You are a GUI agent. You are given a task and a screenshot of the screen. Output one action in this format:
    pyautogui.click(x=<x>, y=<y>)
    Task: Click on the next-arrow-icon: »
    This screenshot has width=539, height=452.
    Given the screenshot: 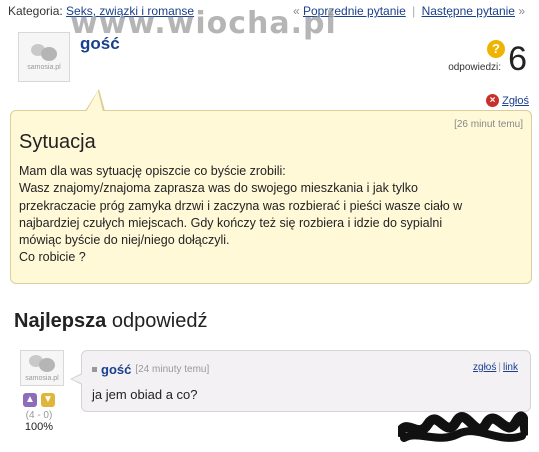 What is the action you would take?
    pyautogui.click(x=521, y=11)
    